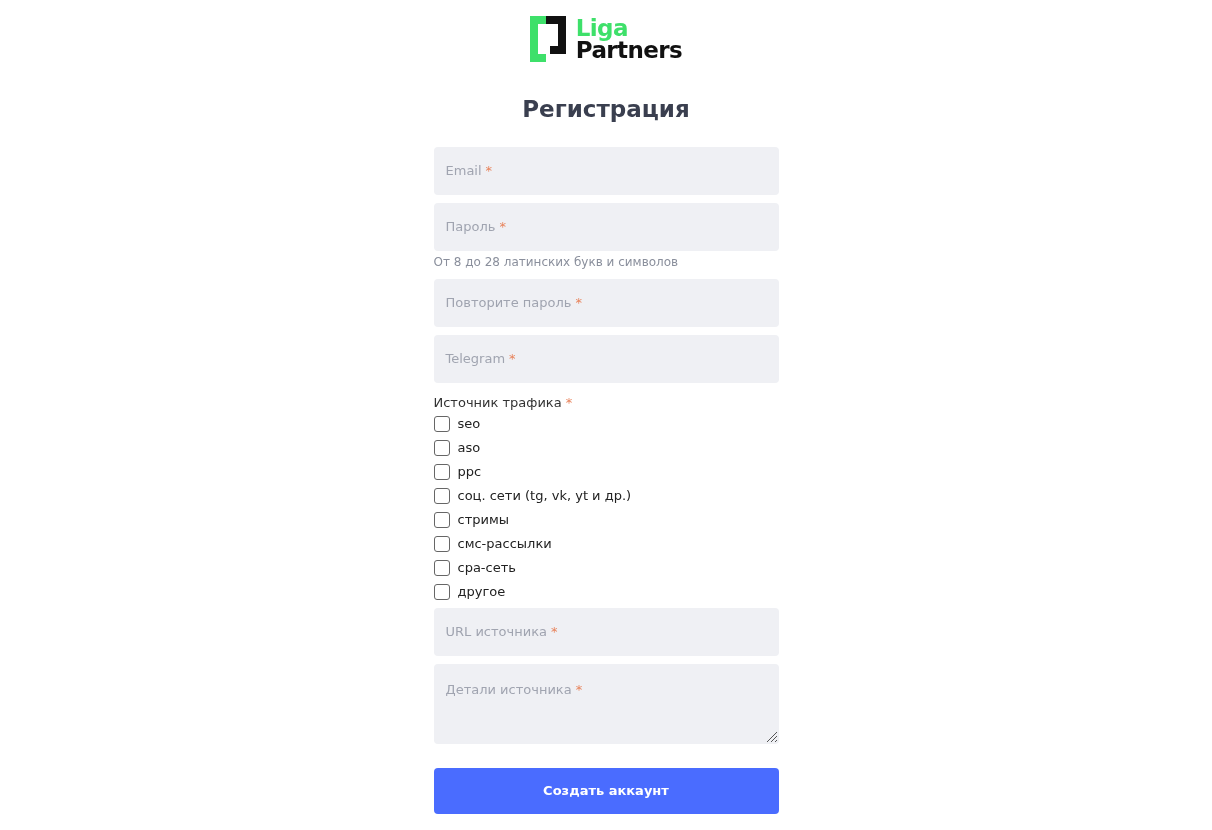 The image size is (1212, 830). What do you see at coordinates (481, 592) in the screenshot?
I see `checkbox-label: другое` at bounding box center [481, 592].